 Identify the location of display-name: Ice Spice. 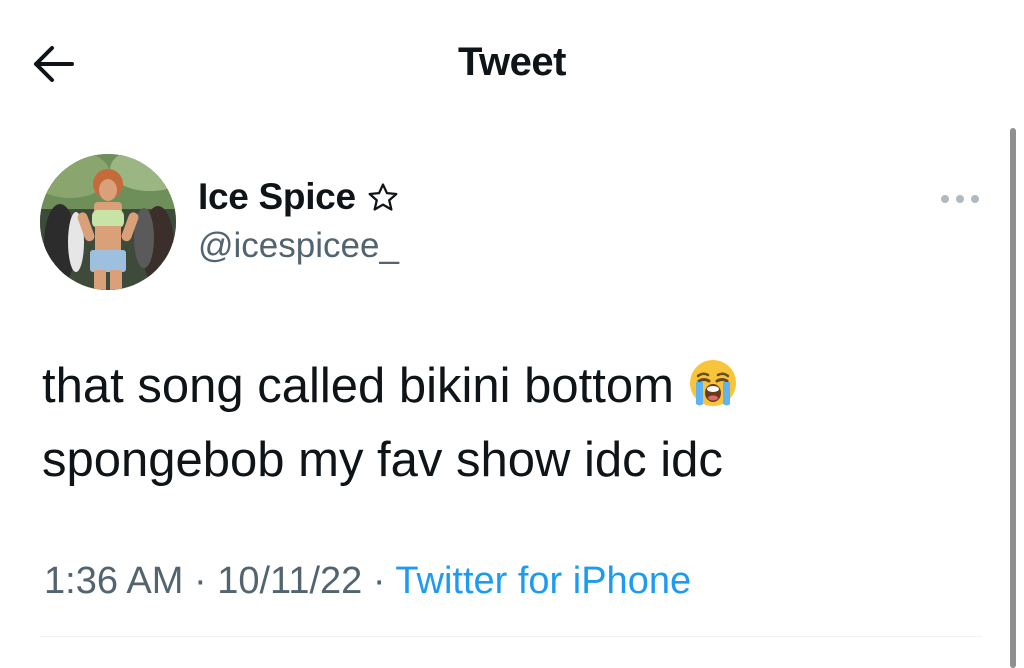
(277, 197).